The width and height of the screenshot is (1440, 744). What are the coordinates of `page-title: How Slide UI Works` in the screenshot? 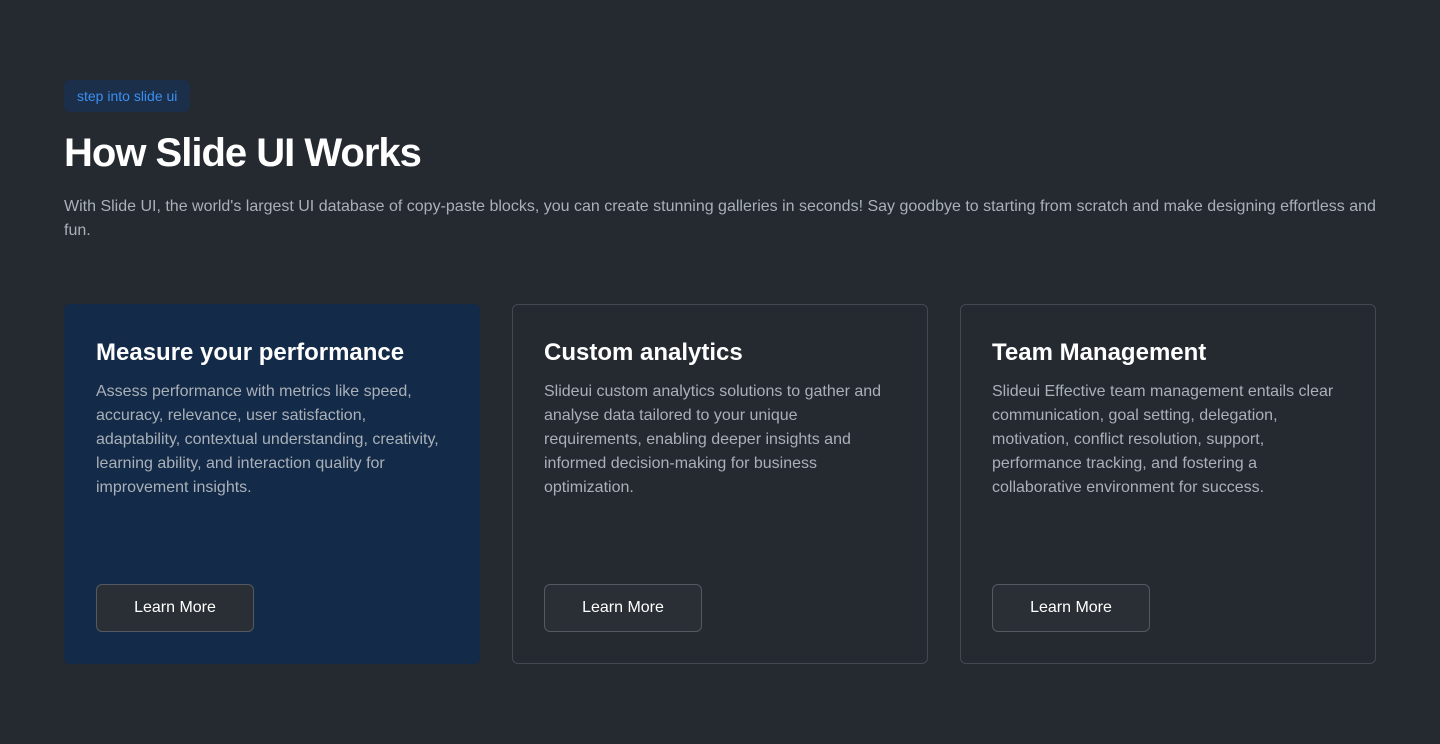 It's located at (243, 153).